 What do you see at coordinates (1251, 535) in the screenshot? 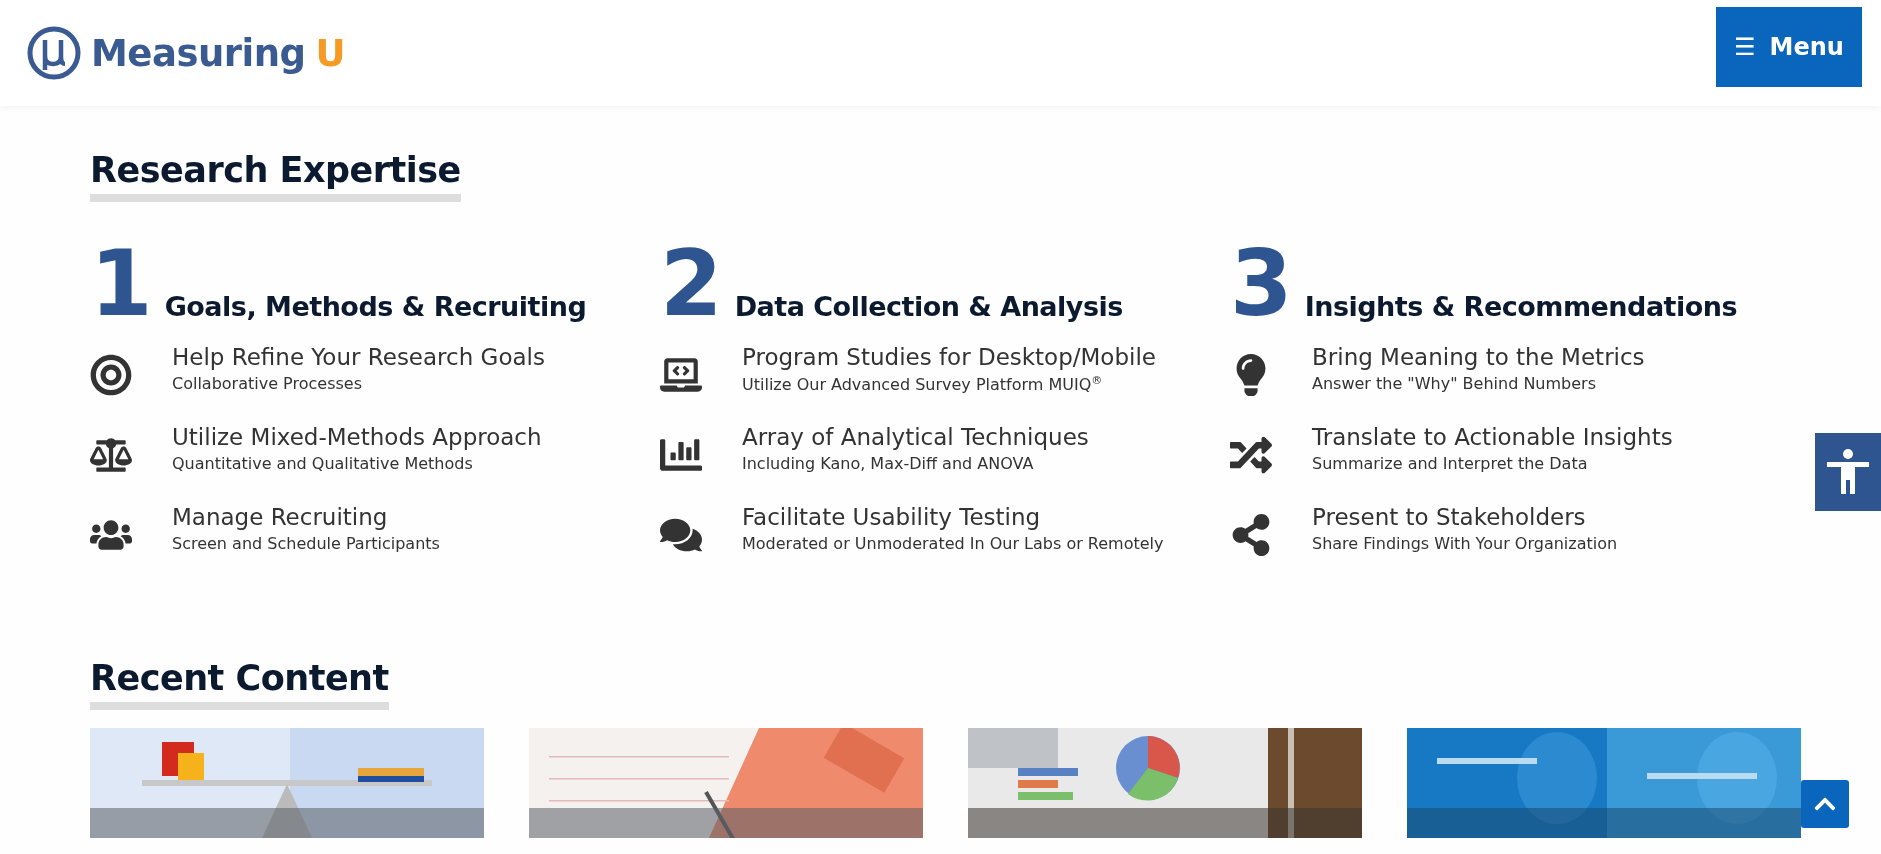
I see `share-icon` at bounding box center [1251, 535].